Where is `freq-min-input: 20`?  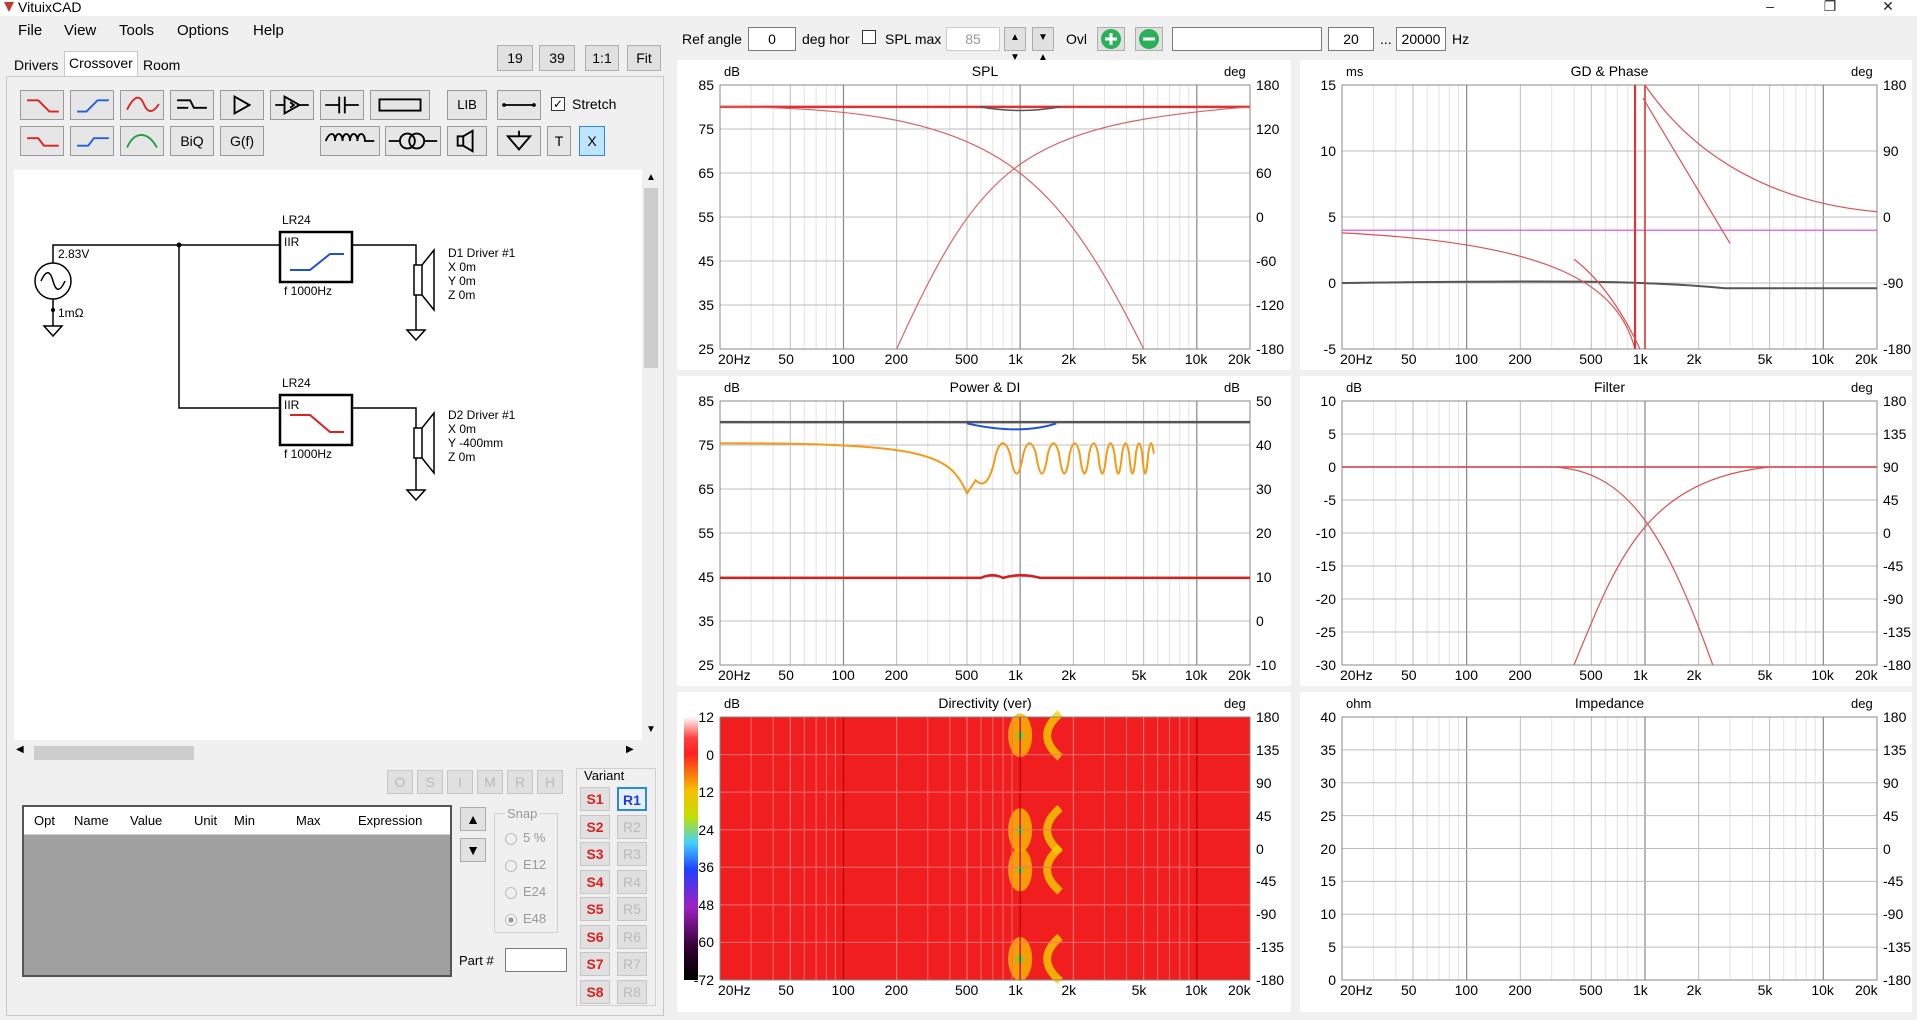
freq-min-input: 20 is located at coordinates (1351, 39).